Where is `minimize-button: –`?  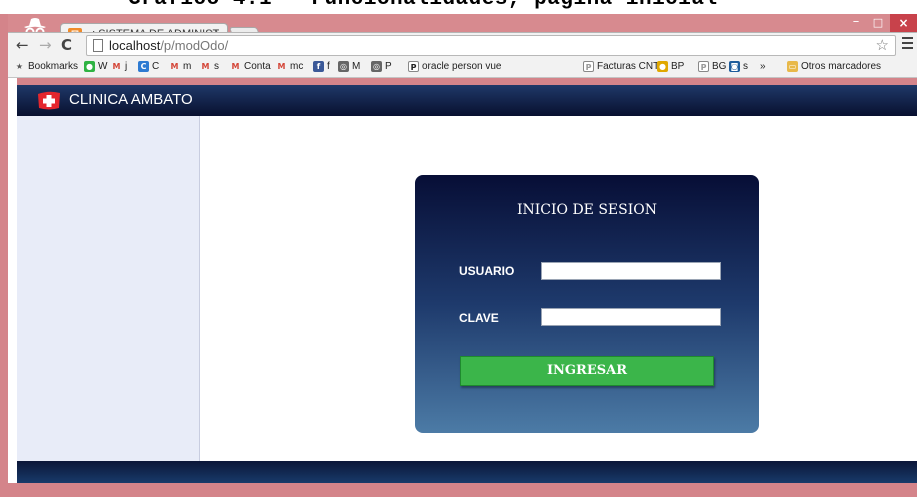 minimize-button: – is located at coordinates (856, 23).